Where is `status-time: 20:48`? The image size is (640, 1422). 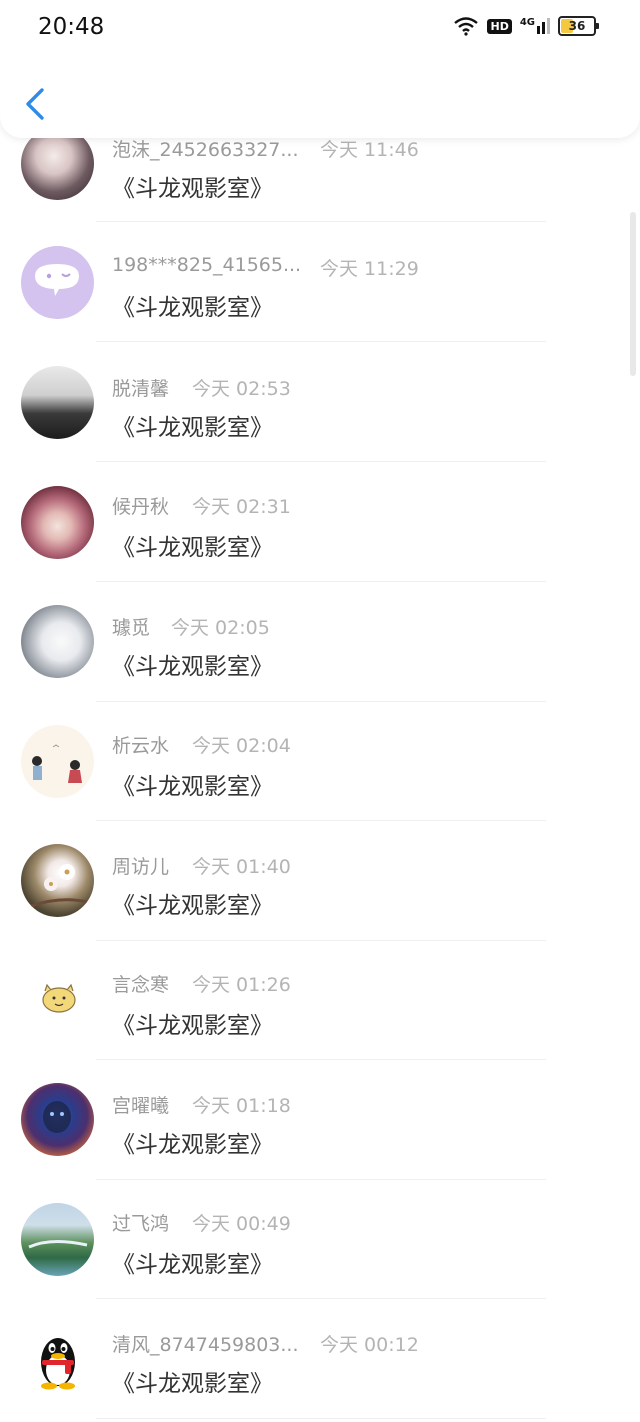
status-time: 20:48 is located at coordinates (71, 27).